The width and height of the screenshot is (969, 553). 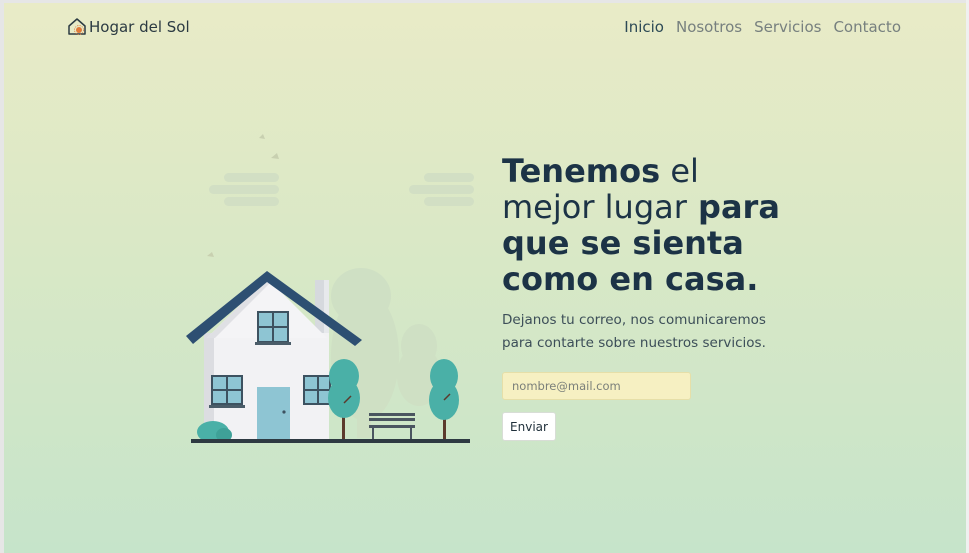 I want to click on brand-logo: Hogar del Sol, so click(x=128, y=27).